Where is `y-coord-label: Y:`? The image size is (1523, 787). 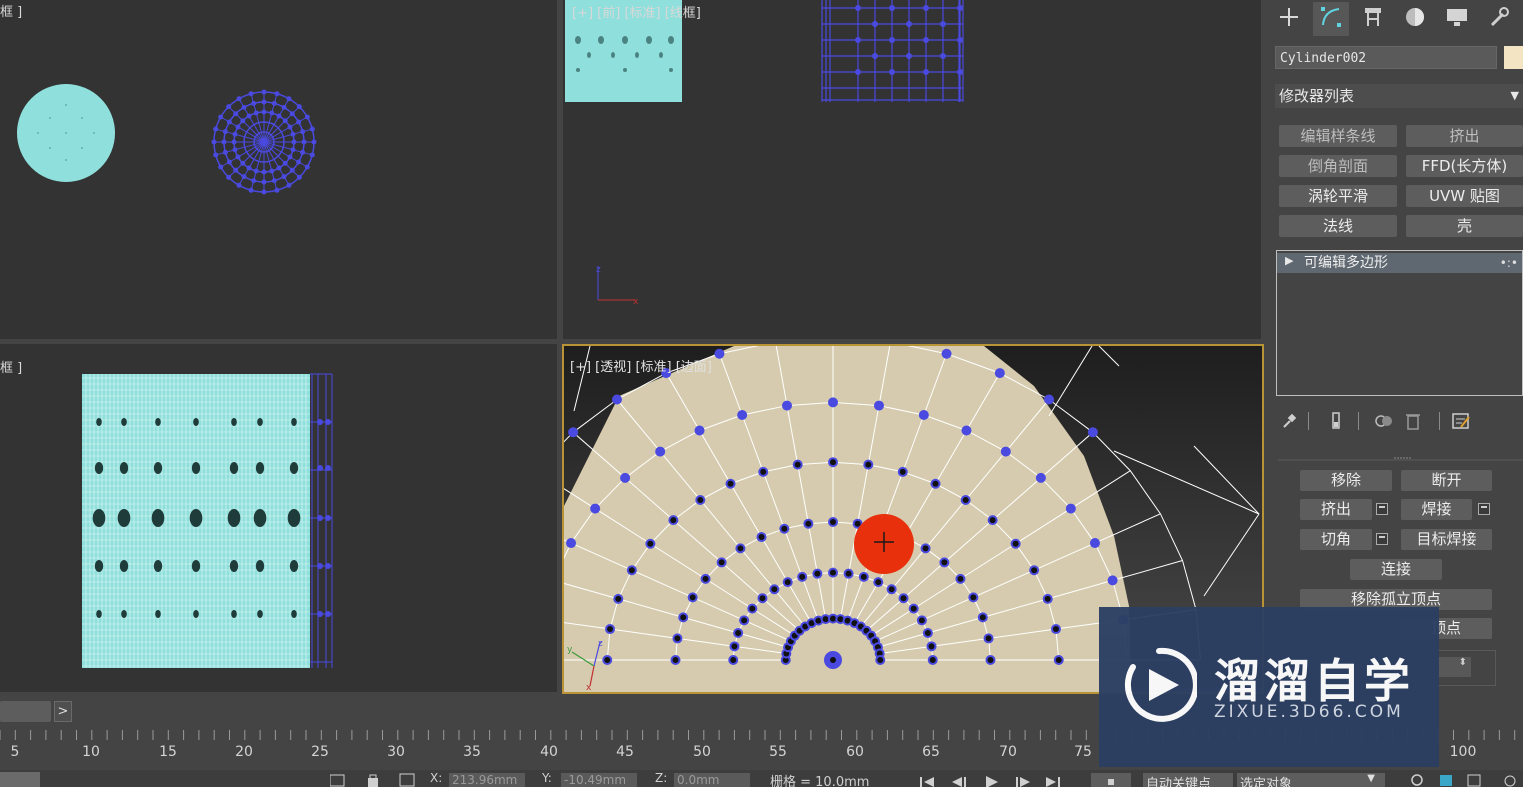 y-coord-label: Y: is located at coordinates (547, 778).